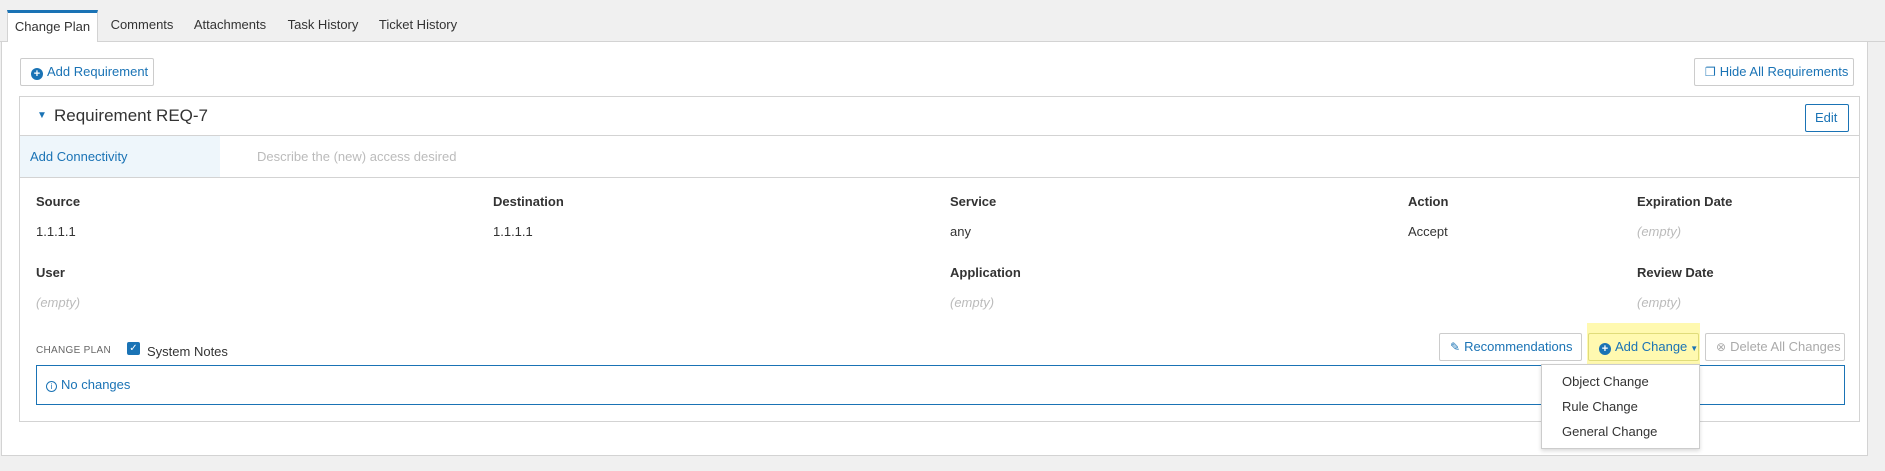 The image size is (1885, 471). Describe the element at coordinates (1518, 346) in the screenshot. I see `recommendations-label: Recommendations` at that location.